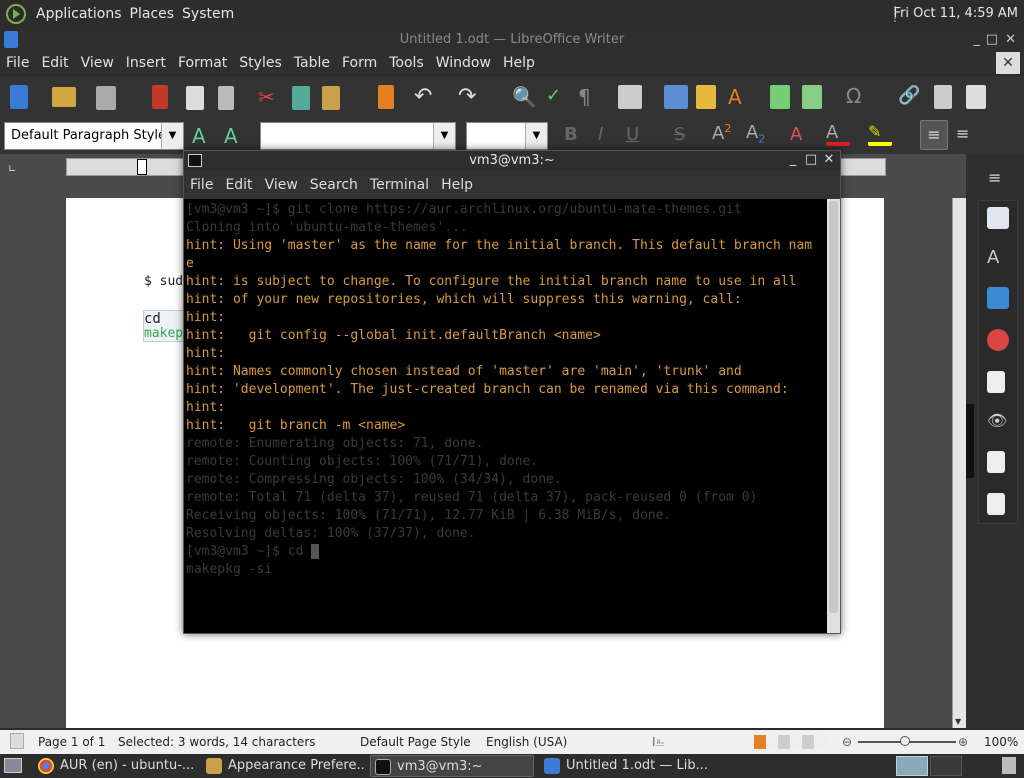 The image size is (1024, 778). Describe the element at coordinates (880, 134) in the screenshot. I see `highlight-icon: ✎` at that location.